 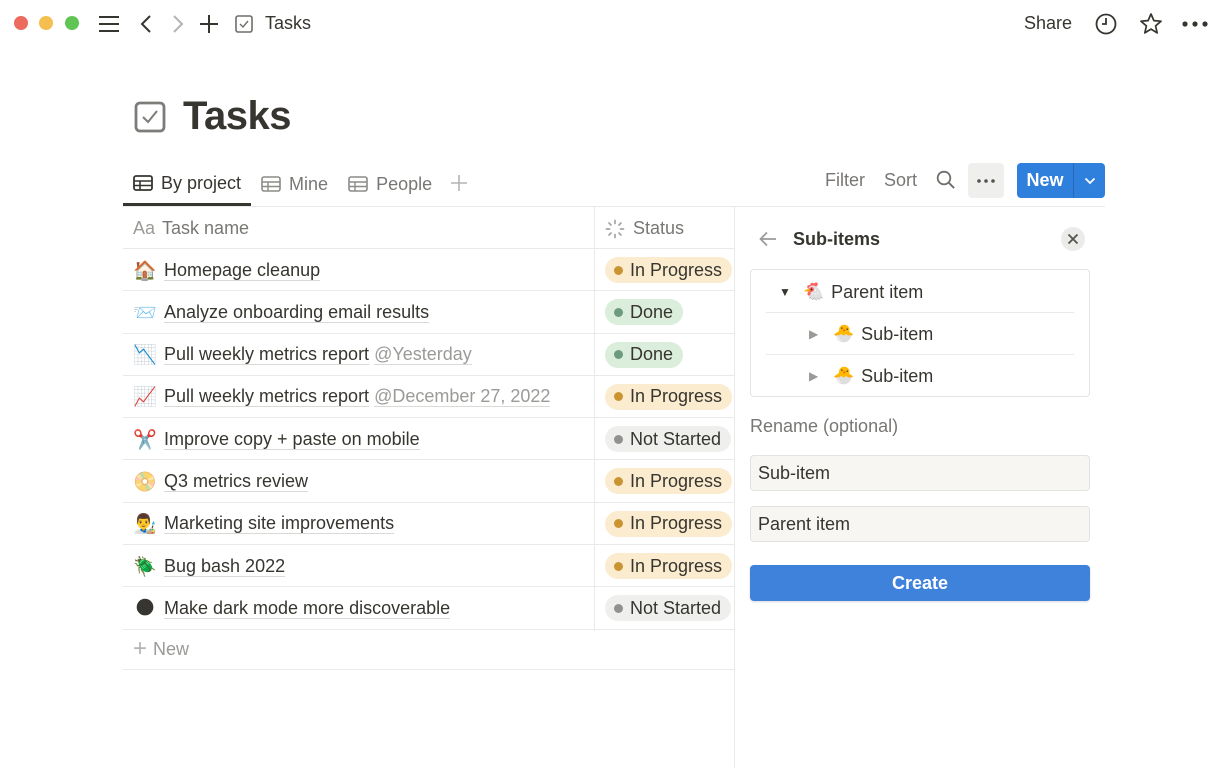 I want to click on task-title: Analyze onboarding email results, so click(x=297, y=312).